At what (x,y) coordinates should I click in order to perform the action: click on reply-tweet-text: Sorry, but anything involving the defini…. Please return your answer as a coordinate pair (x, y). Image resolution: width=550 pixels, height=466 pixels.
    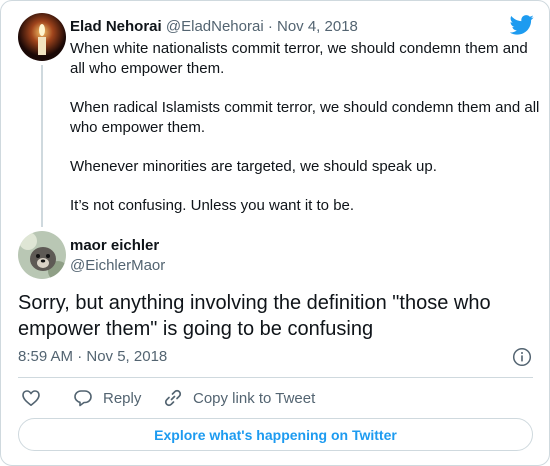
    Looking at the image, I should click on (254, 316).